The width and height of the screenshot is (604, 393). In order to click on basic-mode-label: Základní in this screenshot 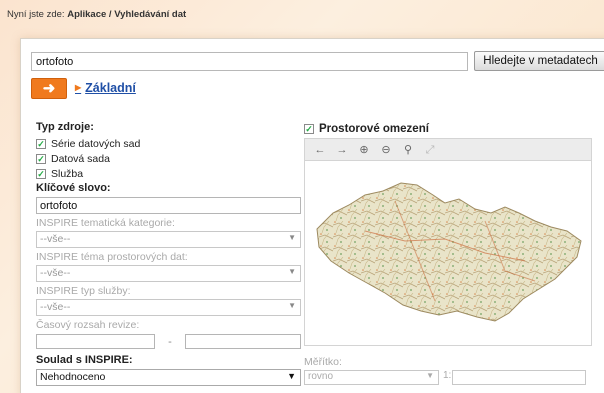, I will do `click(110, 88)`.